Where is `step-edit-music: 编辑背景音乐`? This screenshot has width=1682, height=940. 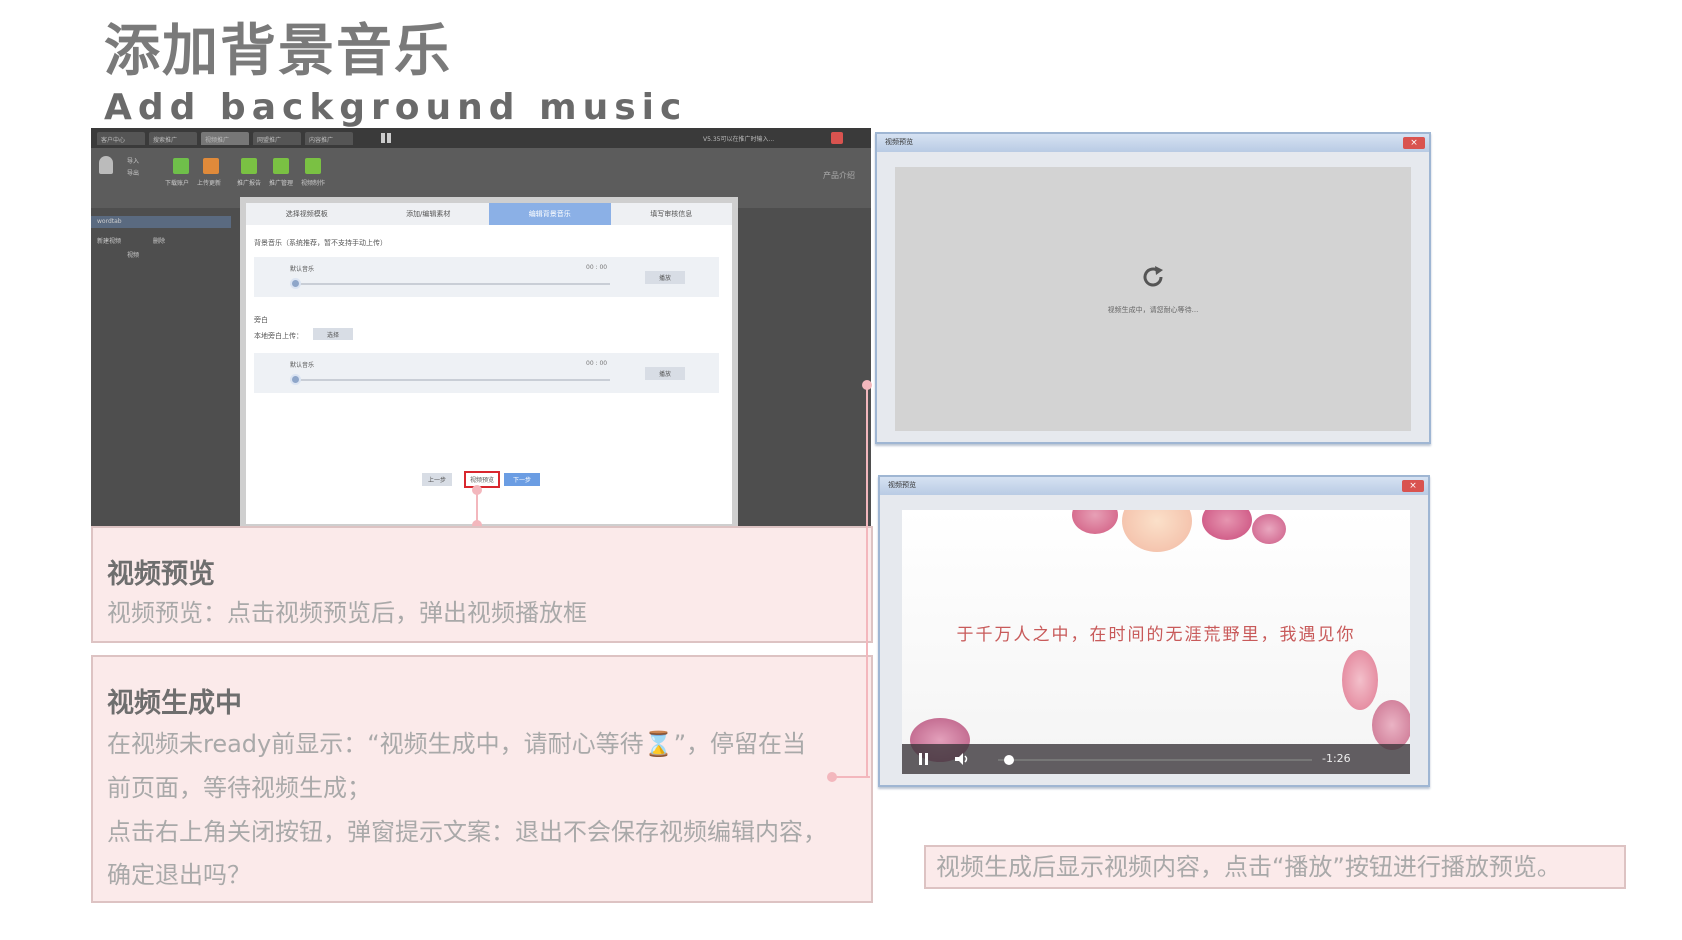
step-edit-music: 编辑背景音乐 is located at coordinates (550, 214).